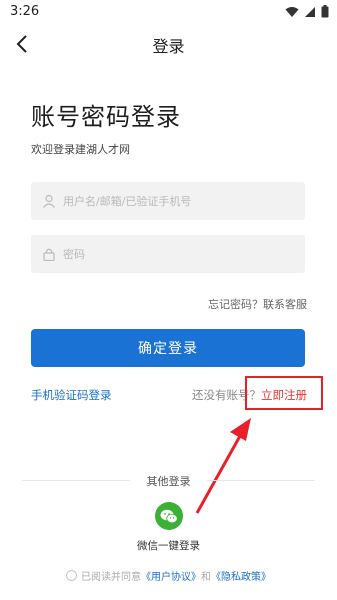 Image resolution: width=337 pixels, height=600 pixels. I want to click on sms-login-link: 手机验证码登录, so click(71, 395).